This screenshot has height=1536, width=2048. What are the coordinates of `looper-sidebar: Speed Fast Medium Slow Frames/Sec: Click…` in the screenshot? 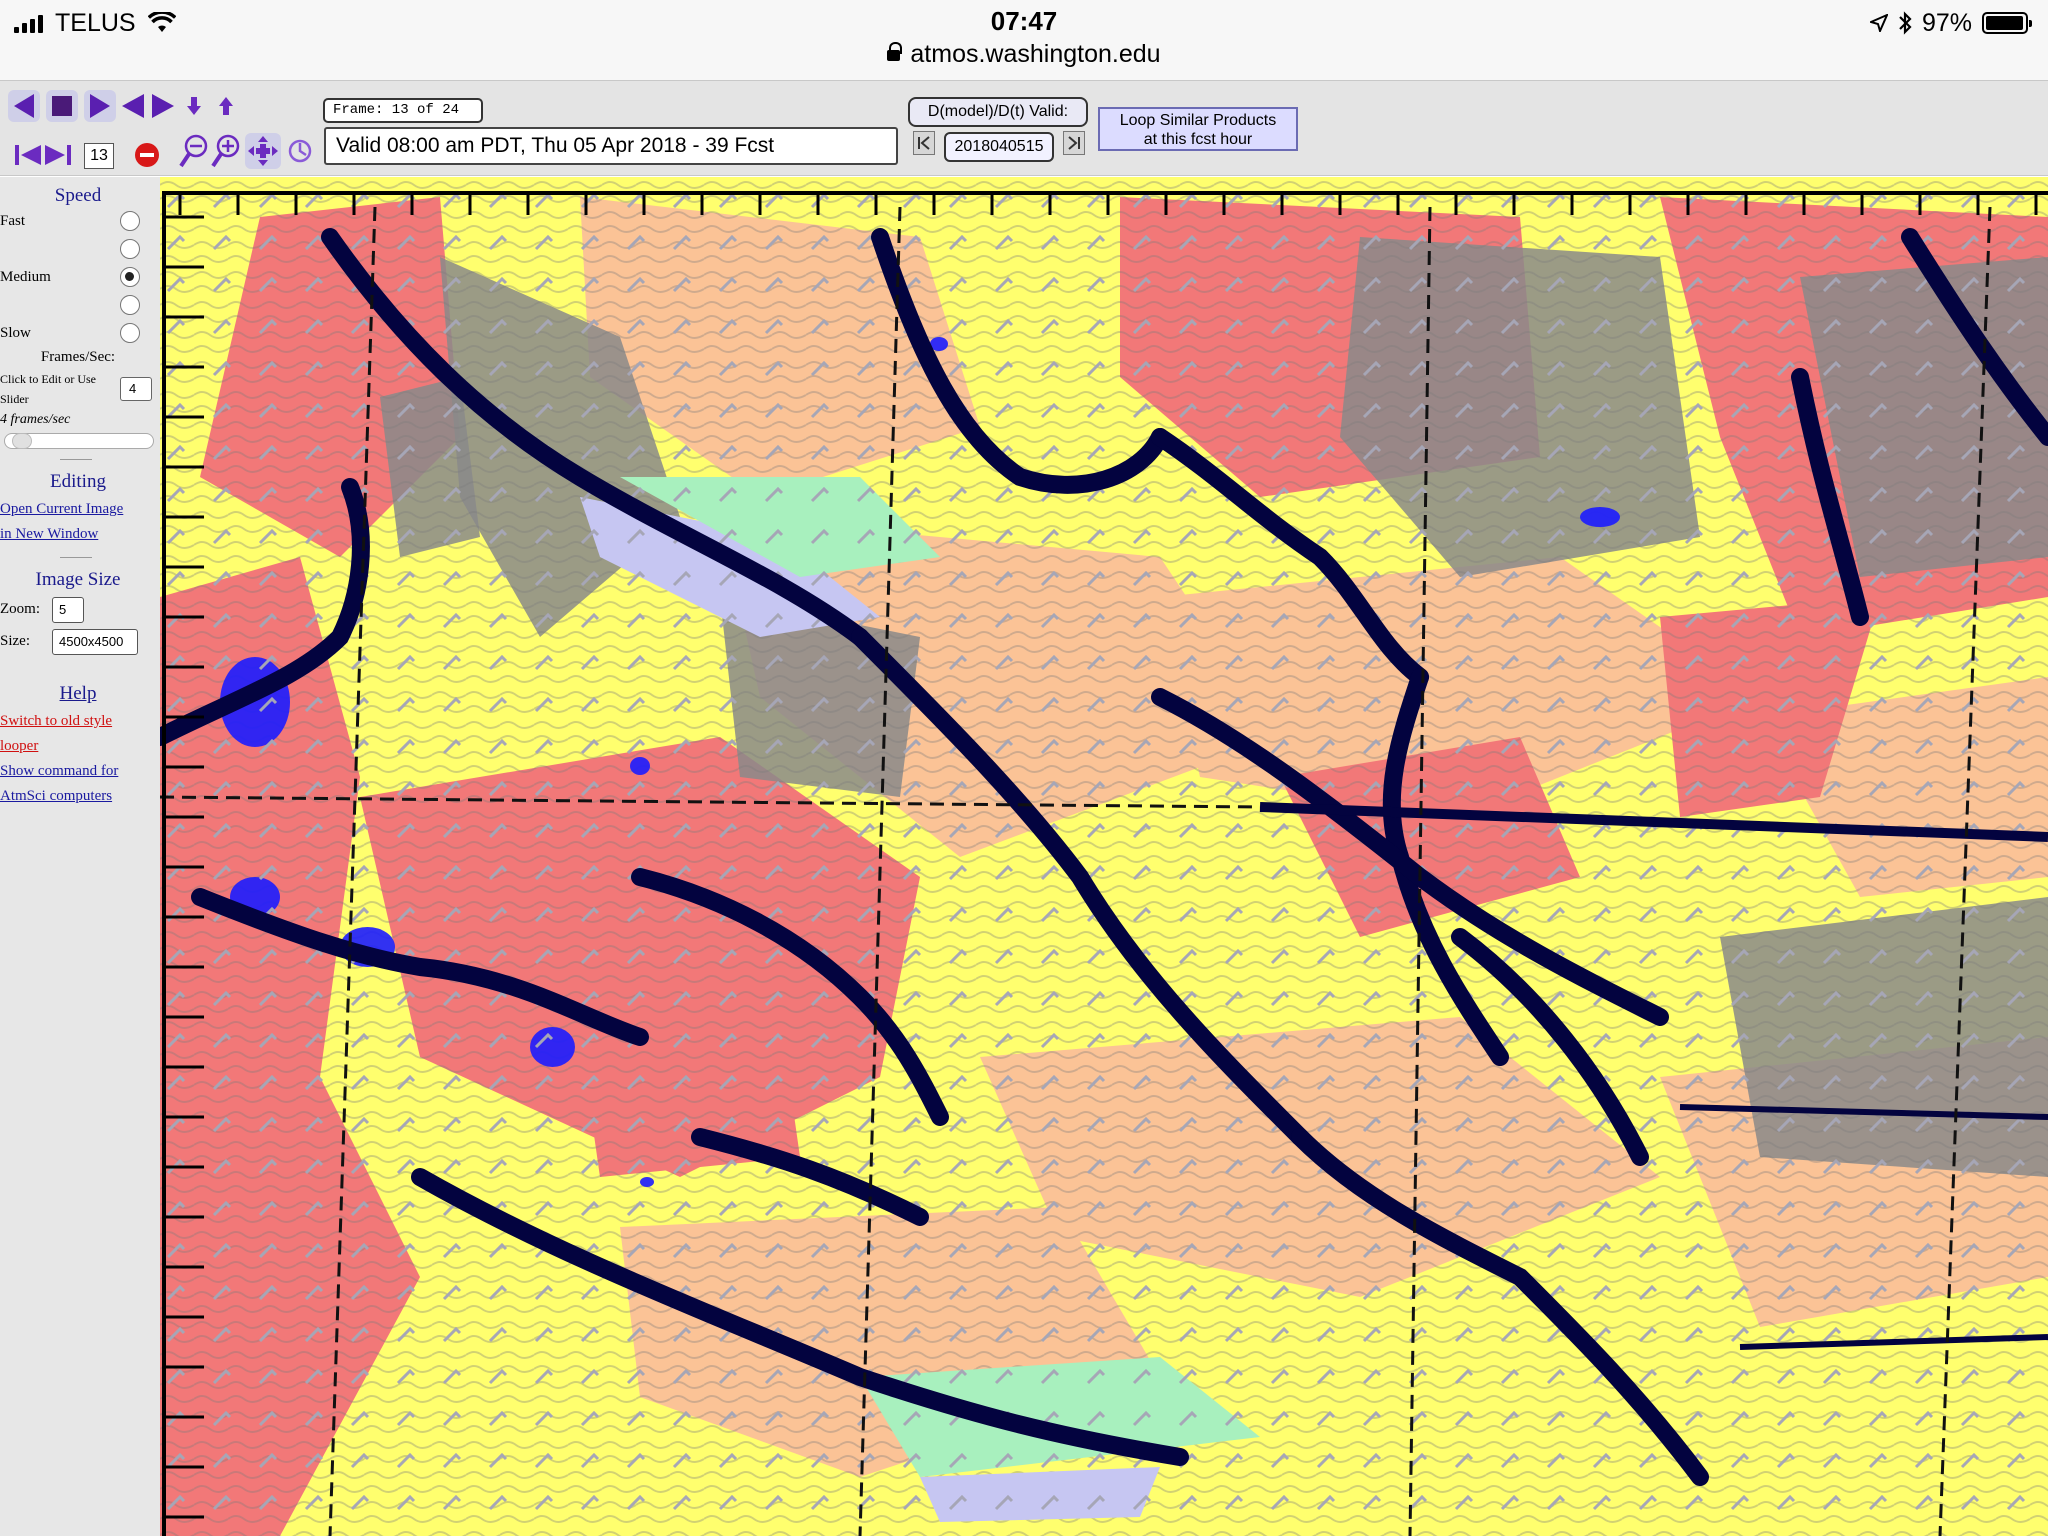 It's located at (80, 856).